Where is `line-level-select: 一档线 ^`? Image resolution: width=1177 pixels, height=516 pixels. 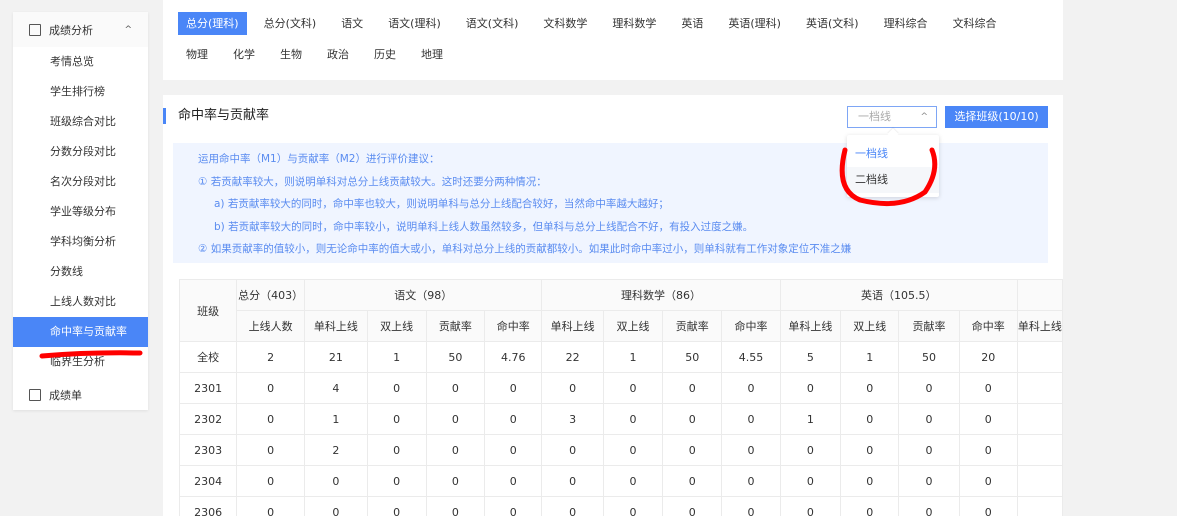 line-level-select: 一档线 ^ is located at coordinates (892, 117).